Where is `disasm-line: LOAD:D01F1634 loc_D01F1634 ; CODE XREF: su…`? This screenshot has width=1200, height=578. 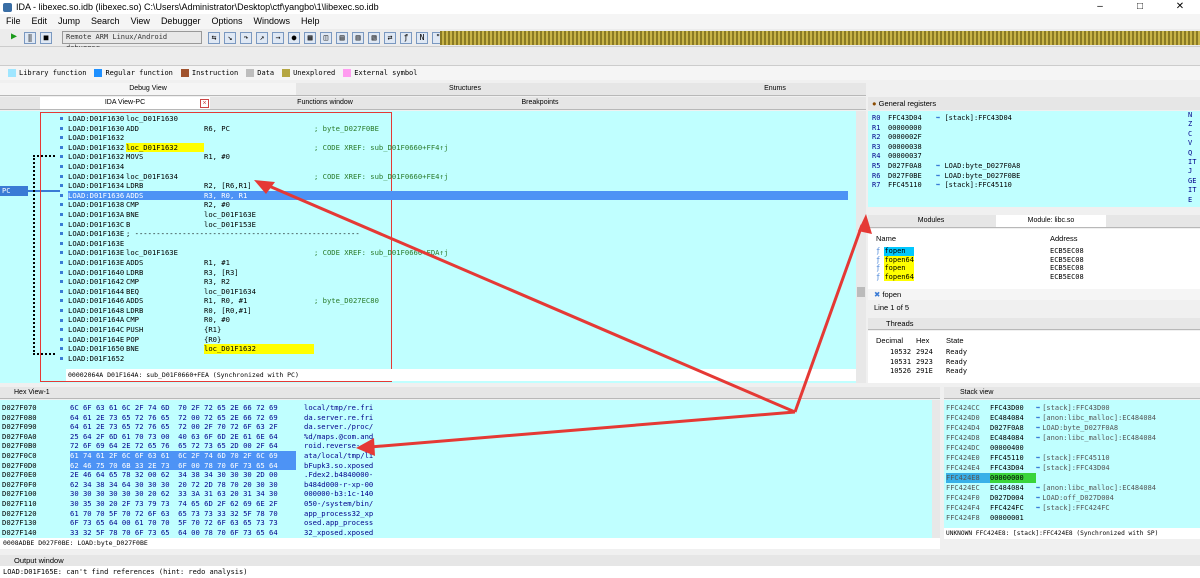
disasm-line: LOAD:D01F1634 loc_D01F1634 ; CODE XREF: su… is located at coordinates (458, 177).